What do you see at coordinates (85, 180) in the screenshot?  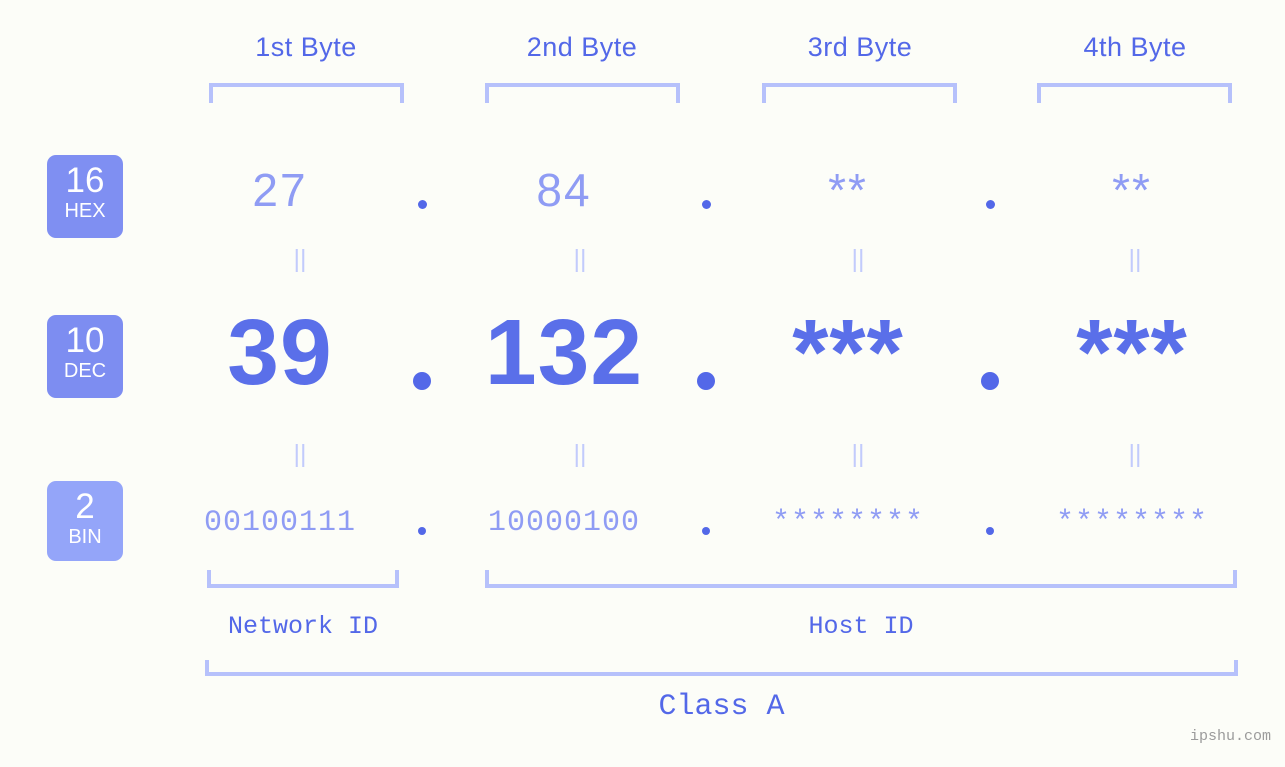 I see `base-badge-hex-number: 16` at bounding box center [85, 180].